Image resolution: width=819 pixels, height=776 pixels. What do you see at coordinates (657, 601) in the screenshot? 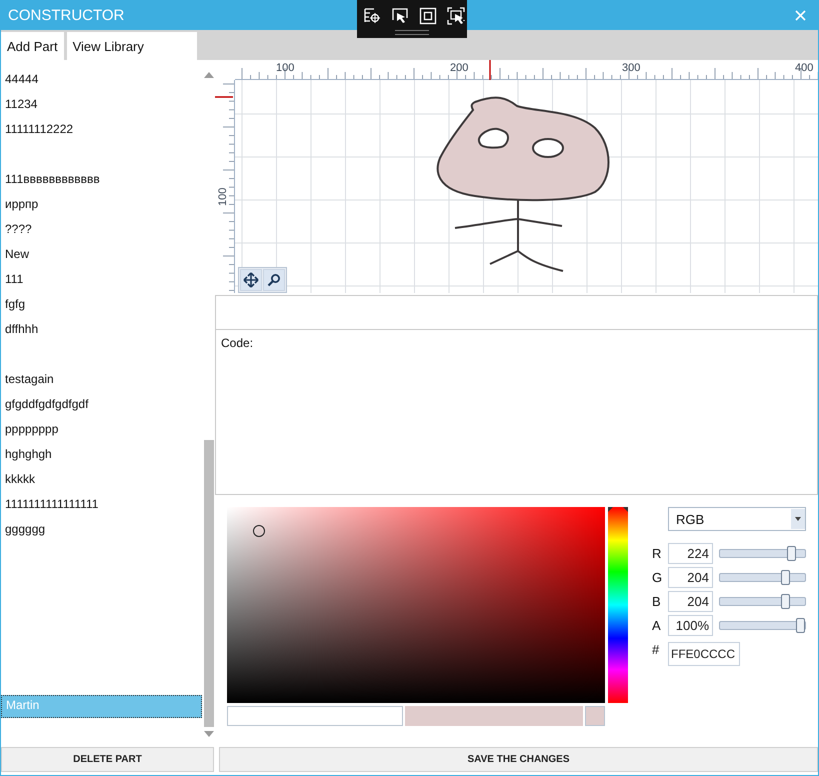
I see `channel-label: B` at bounding box center [657, 601].